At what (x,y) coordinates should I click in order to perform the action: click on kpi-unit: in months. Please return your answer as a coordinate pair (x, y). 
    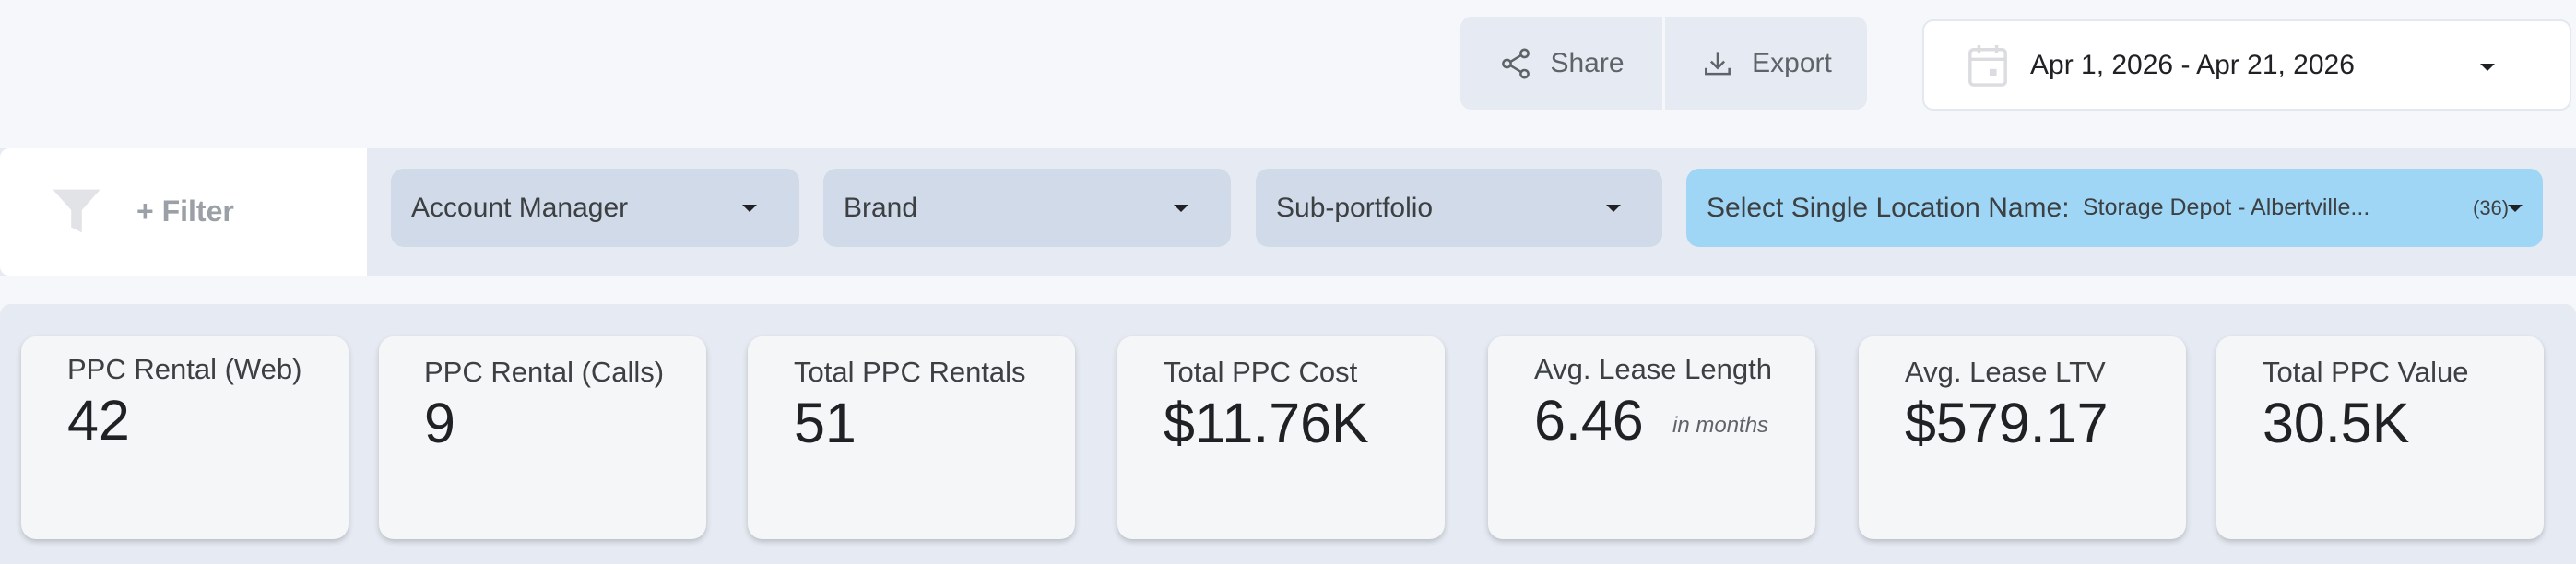
    Looking at the image, I should click on (1720, 425).